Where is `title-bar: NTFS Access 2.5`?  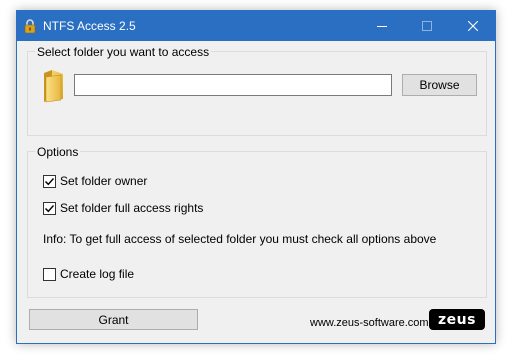 title-bar: NTFS Access 2.5 is located at coordinates (256, 26).